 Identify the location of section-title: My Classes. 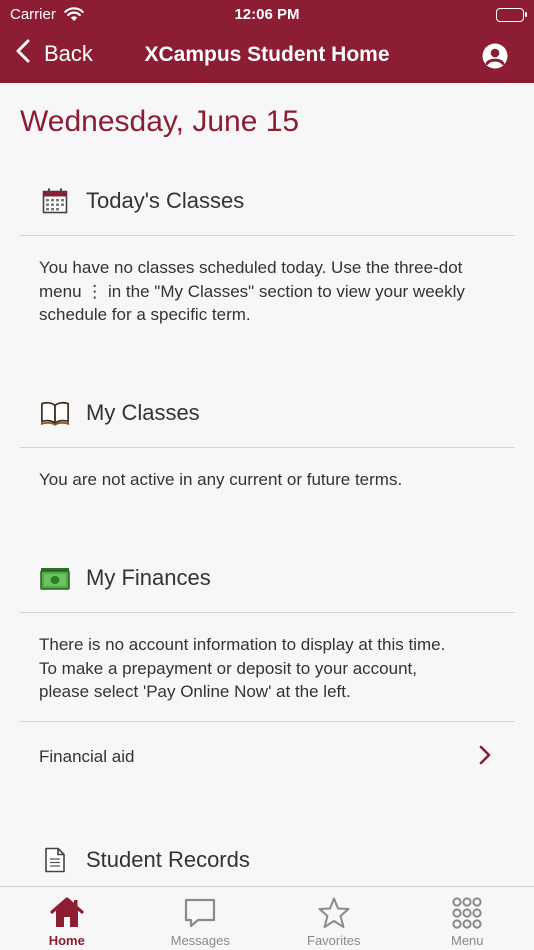
(143, 412).